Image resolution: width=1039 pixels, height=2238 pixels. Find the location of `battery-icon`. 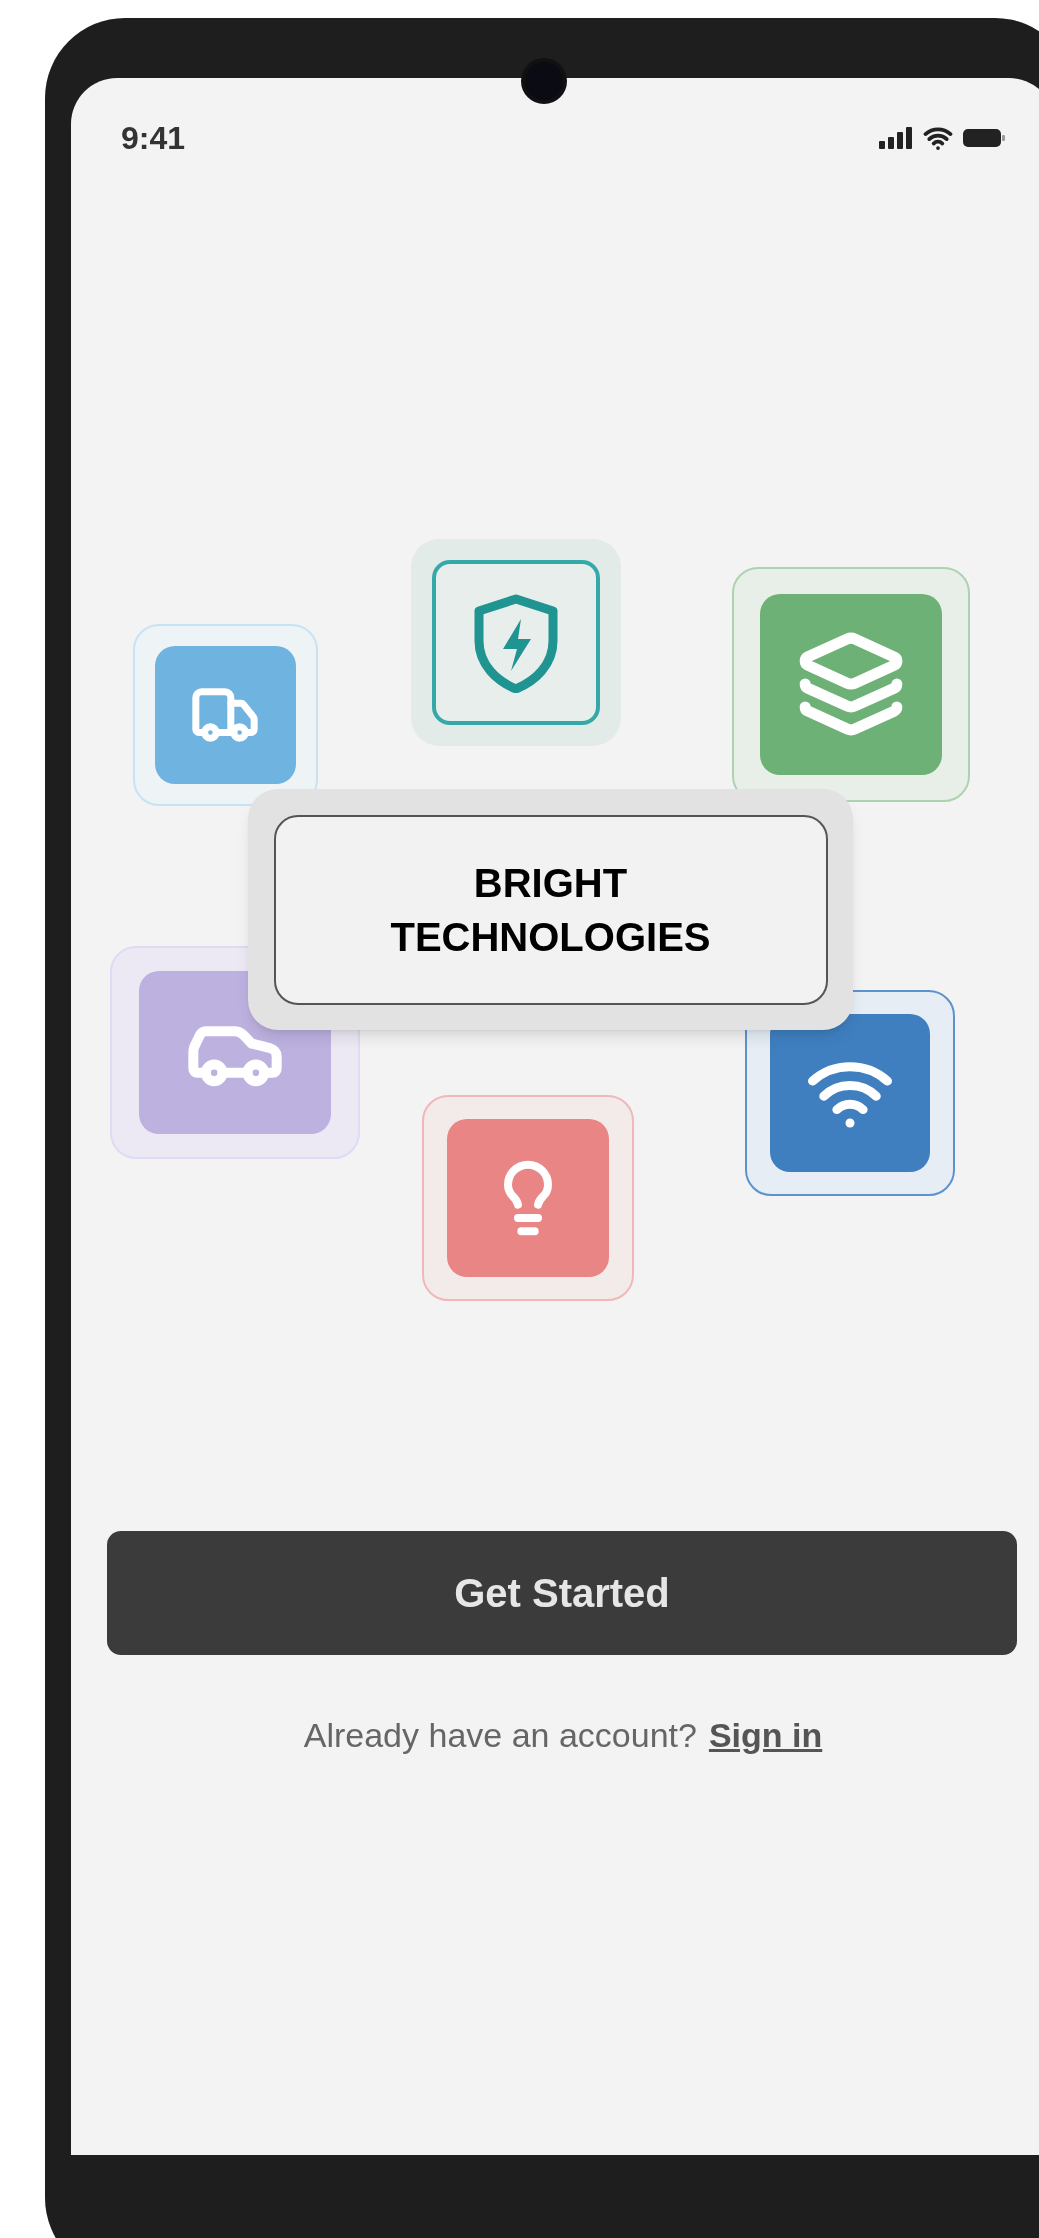

battery-icon is located at coordinates (984, 138).